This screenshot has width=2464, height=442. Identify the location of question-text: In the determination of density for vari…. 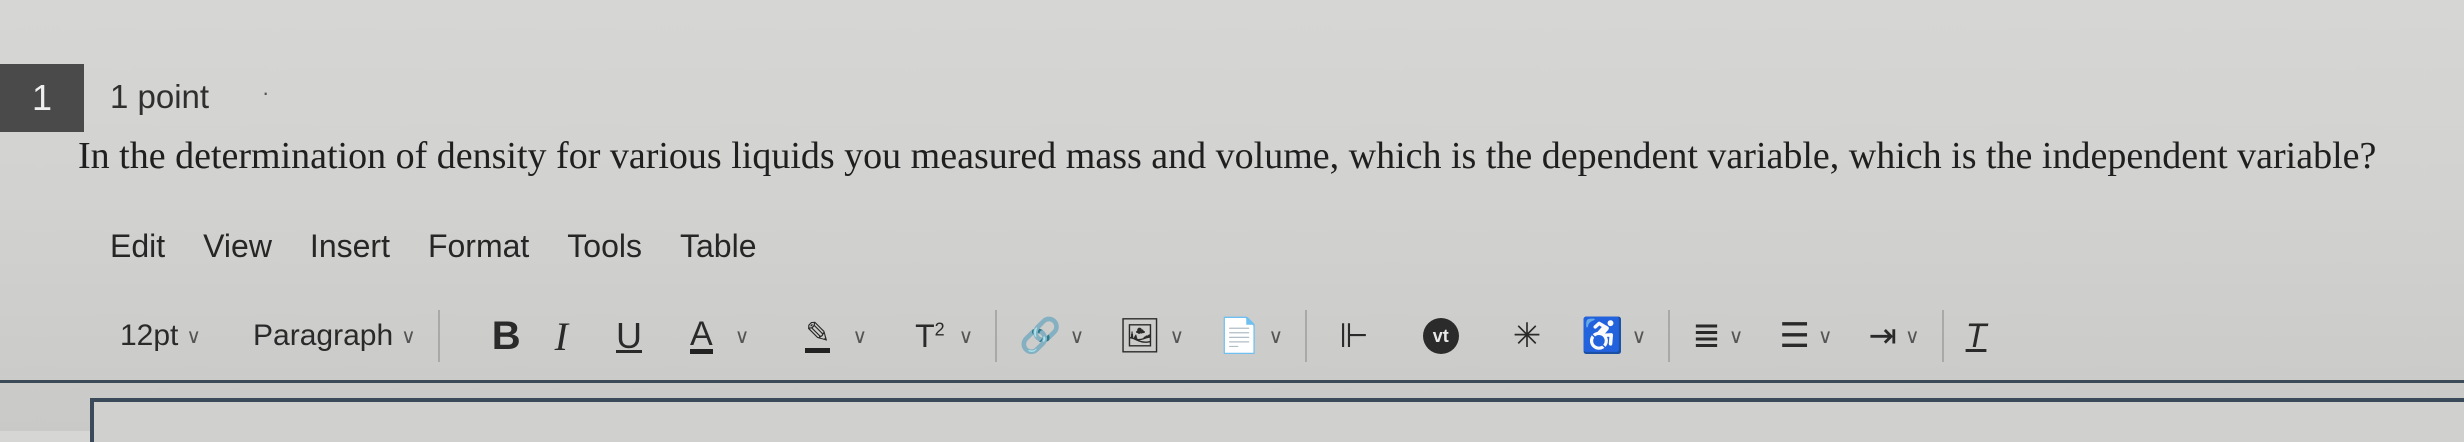
(1227, 156).